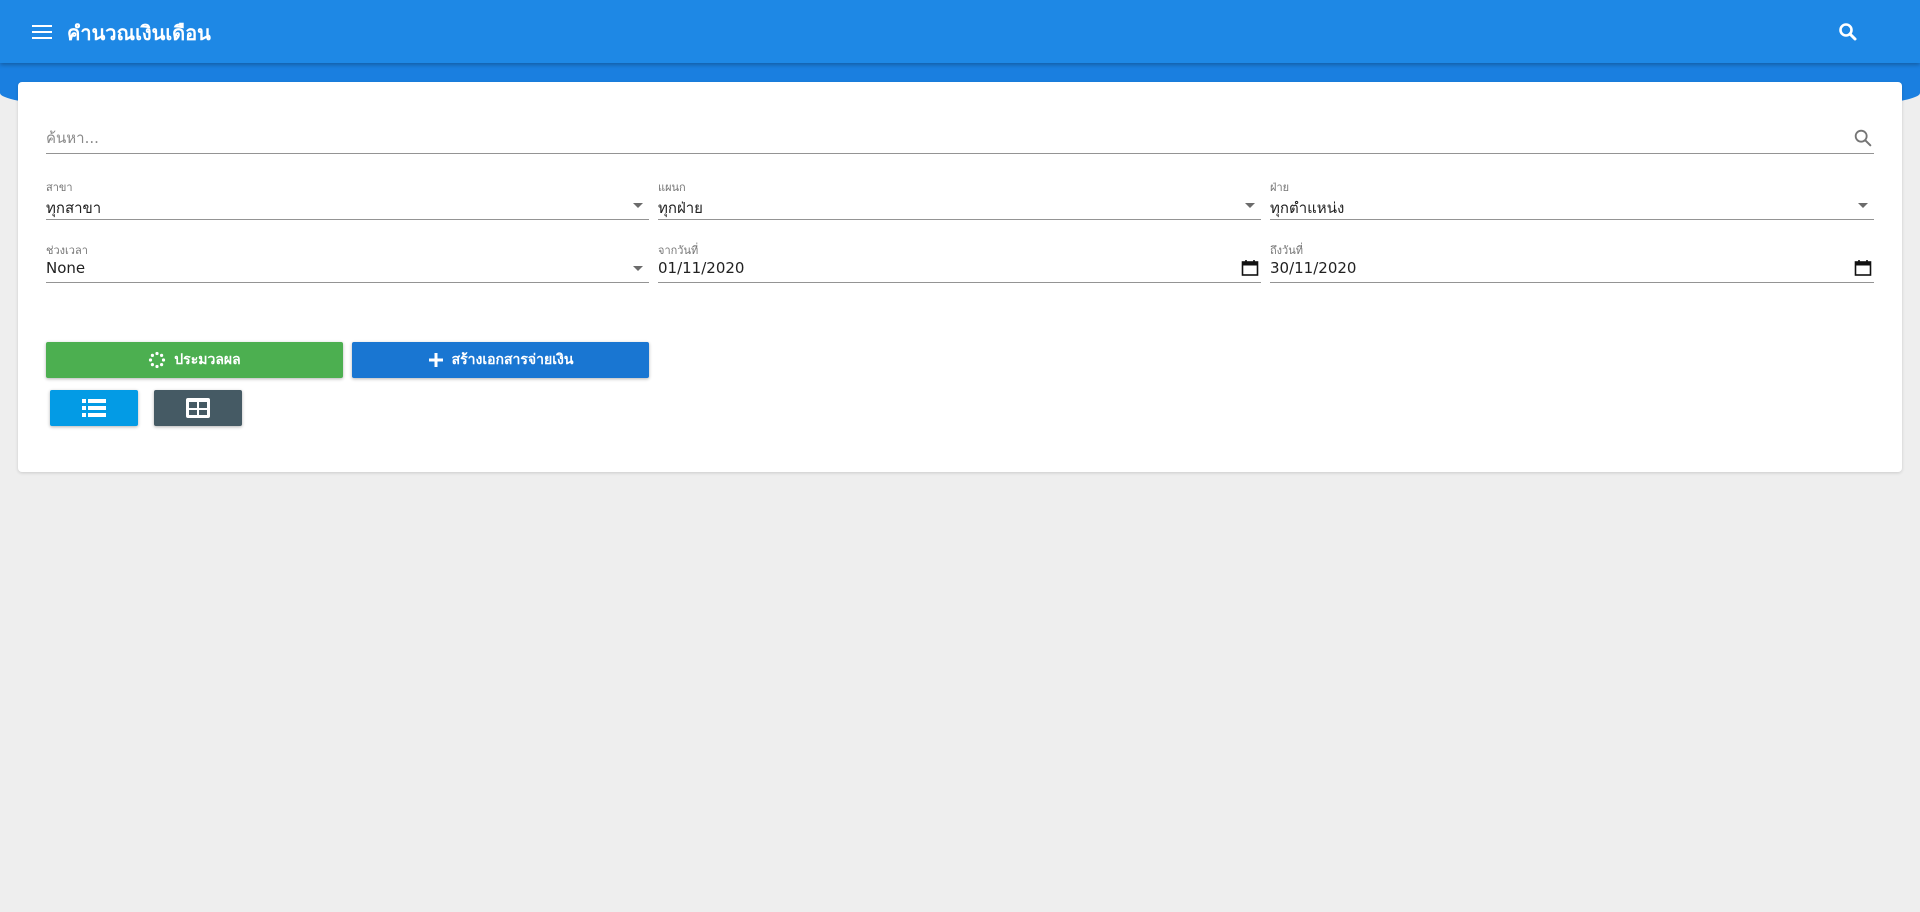  Describe the element at coordinates (207, 360) in the screenshot. I see `process-button-label: ประมวลผล` at that location.